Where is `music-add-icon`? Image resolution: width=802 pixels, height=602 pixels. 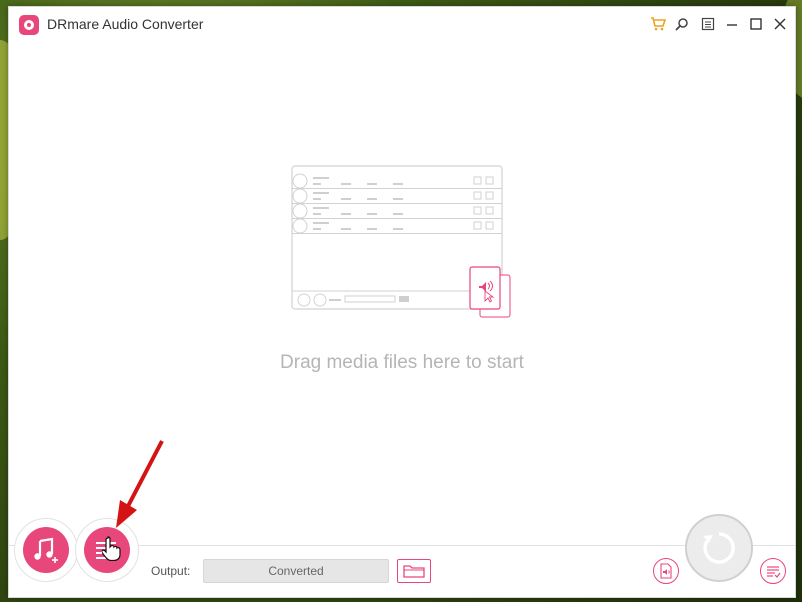
music-add-icon is located at coordinates (46, 550).